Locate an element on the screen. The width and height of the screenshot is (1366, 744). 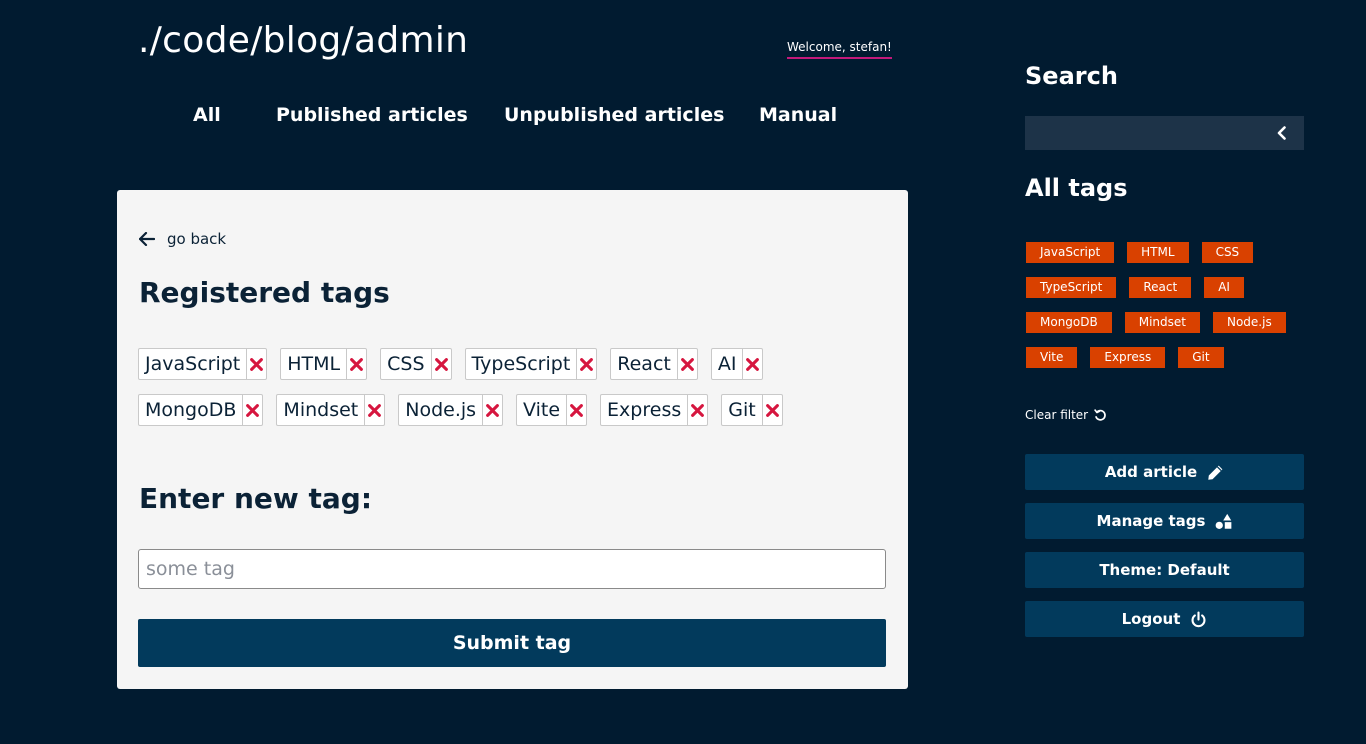
registered-tag: Express is located at coordinates (654, 410).